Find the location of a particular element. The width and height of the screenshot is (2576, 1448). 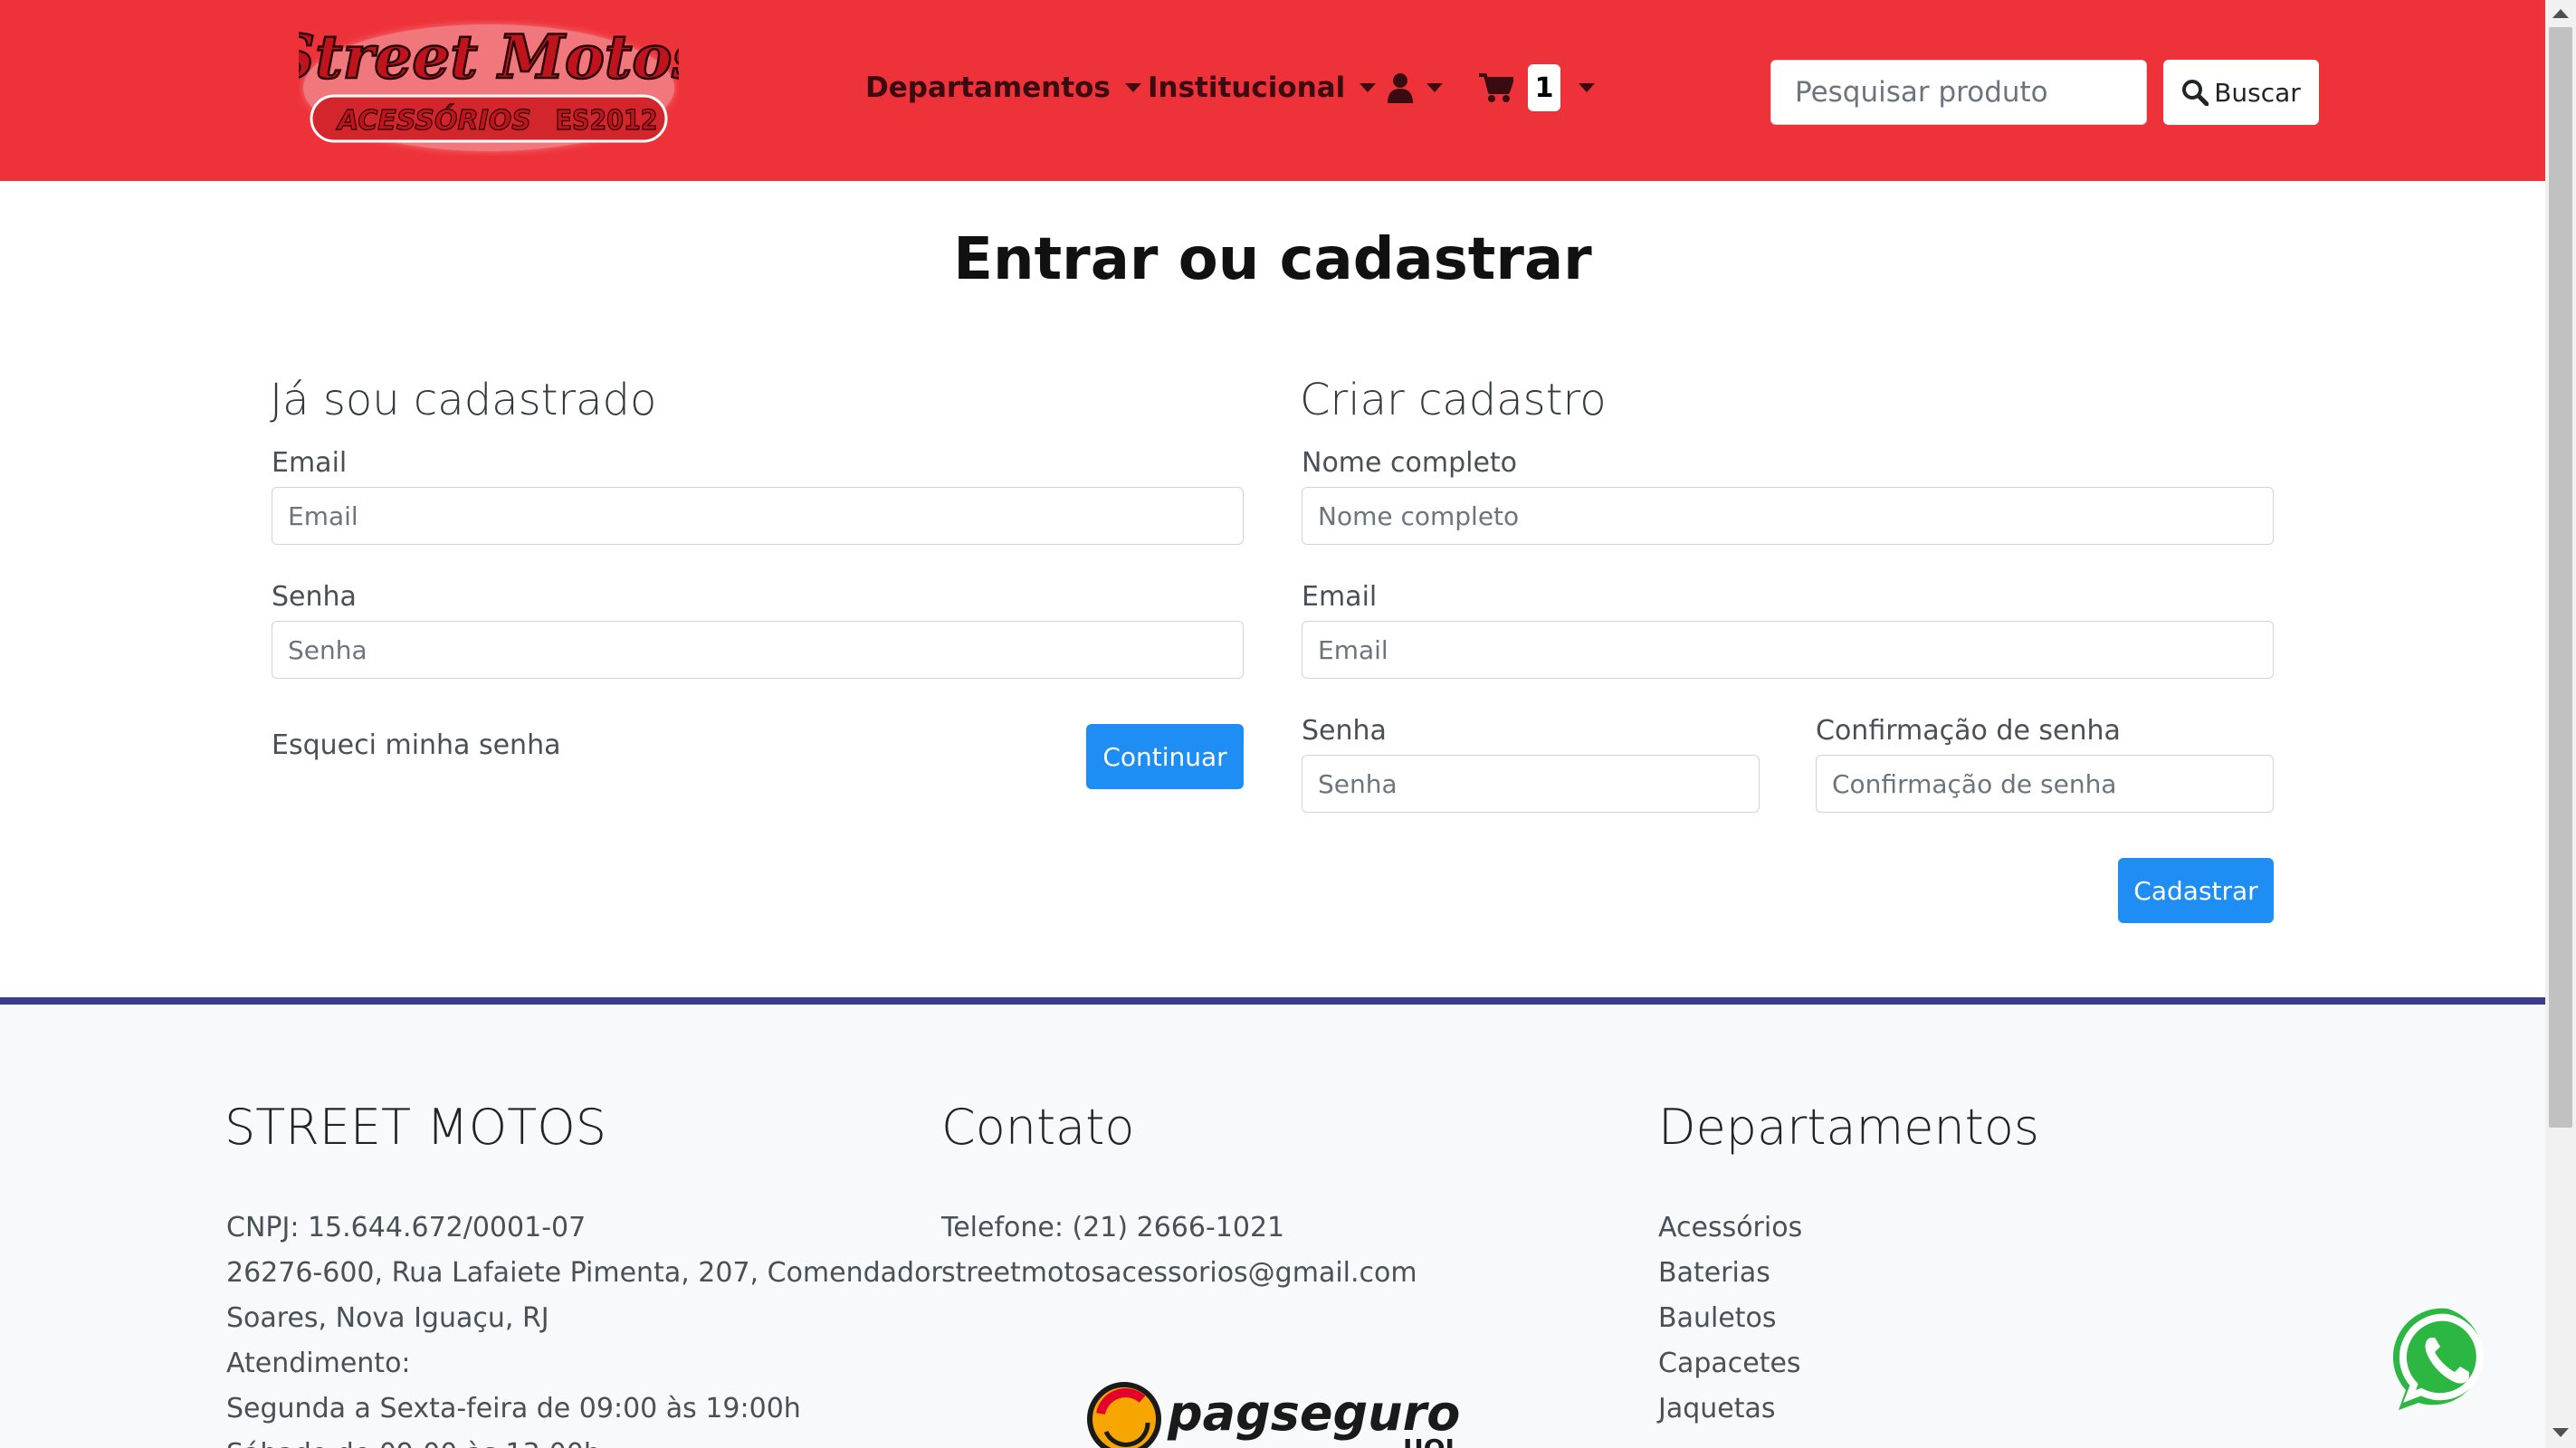

continue-button-label: Continuar is located at coordinates (1164, 757).